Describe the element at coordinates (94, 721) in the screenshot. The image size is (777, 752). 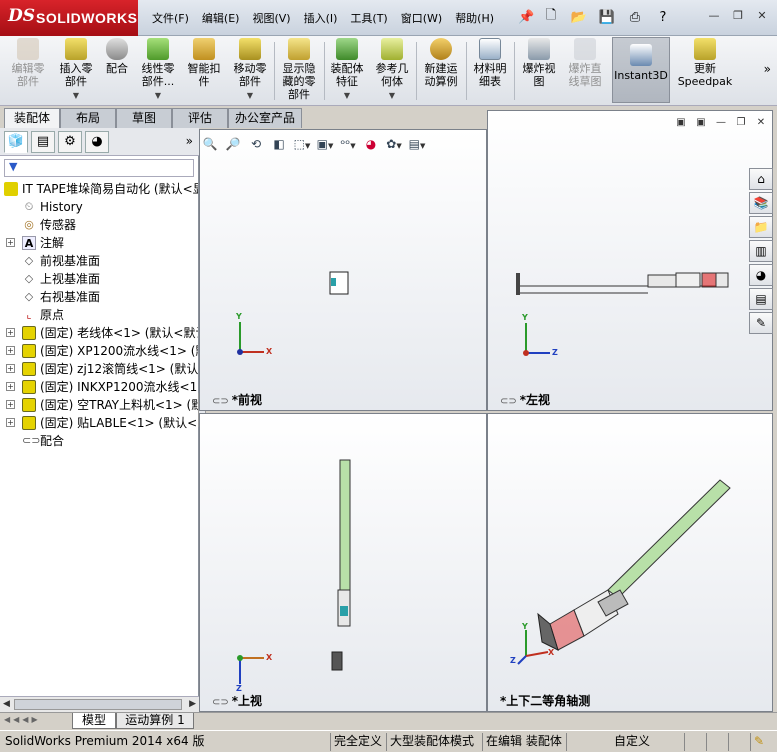
I see `tab-model: 模型` at that location.